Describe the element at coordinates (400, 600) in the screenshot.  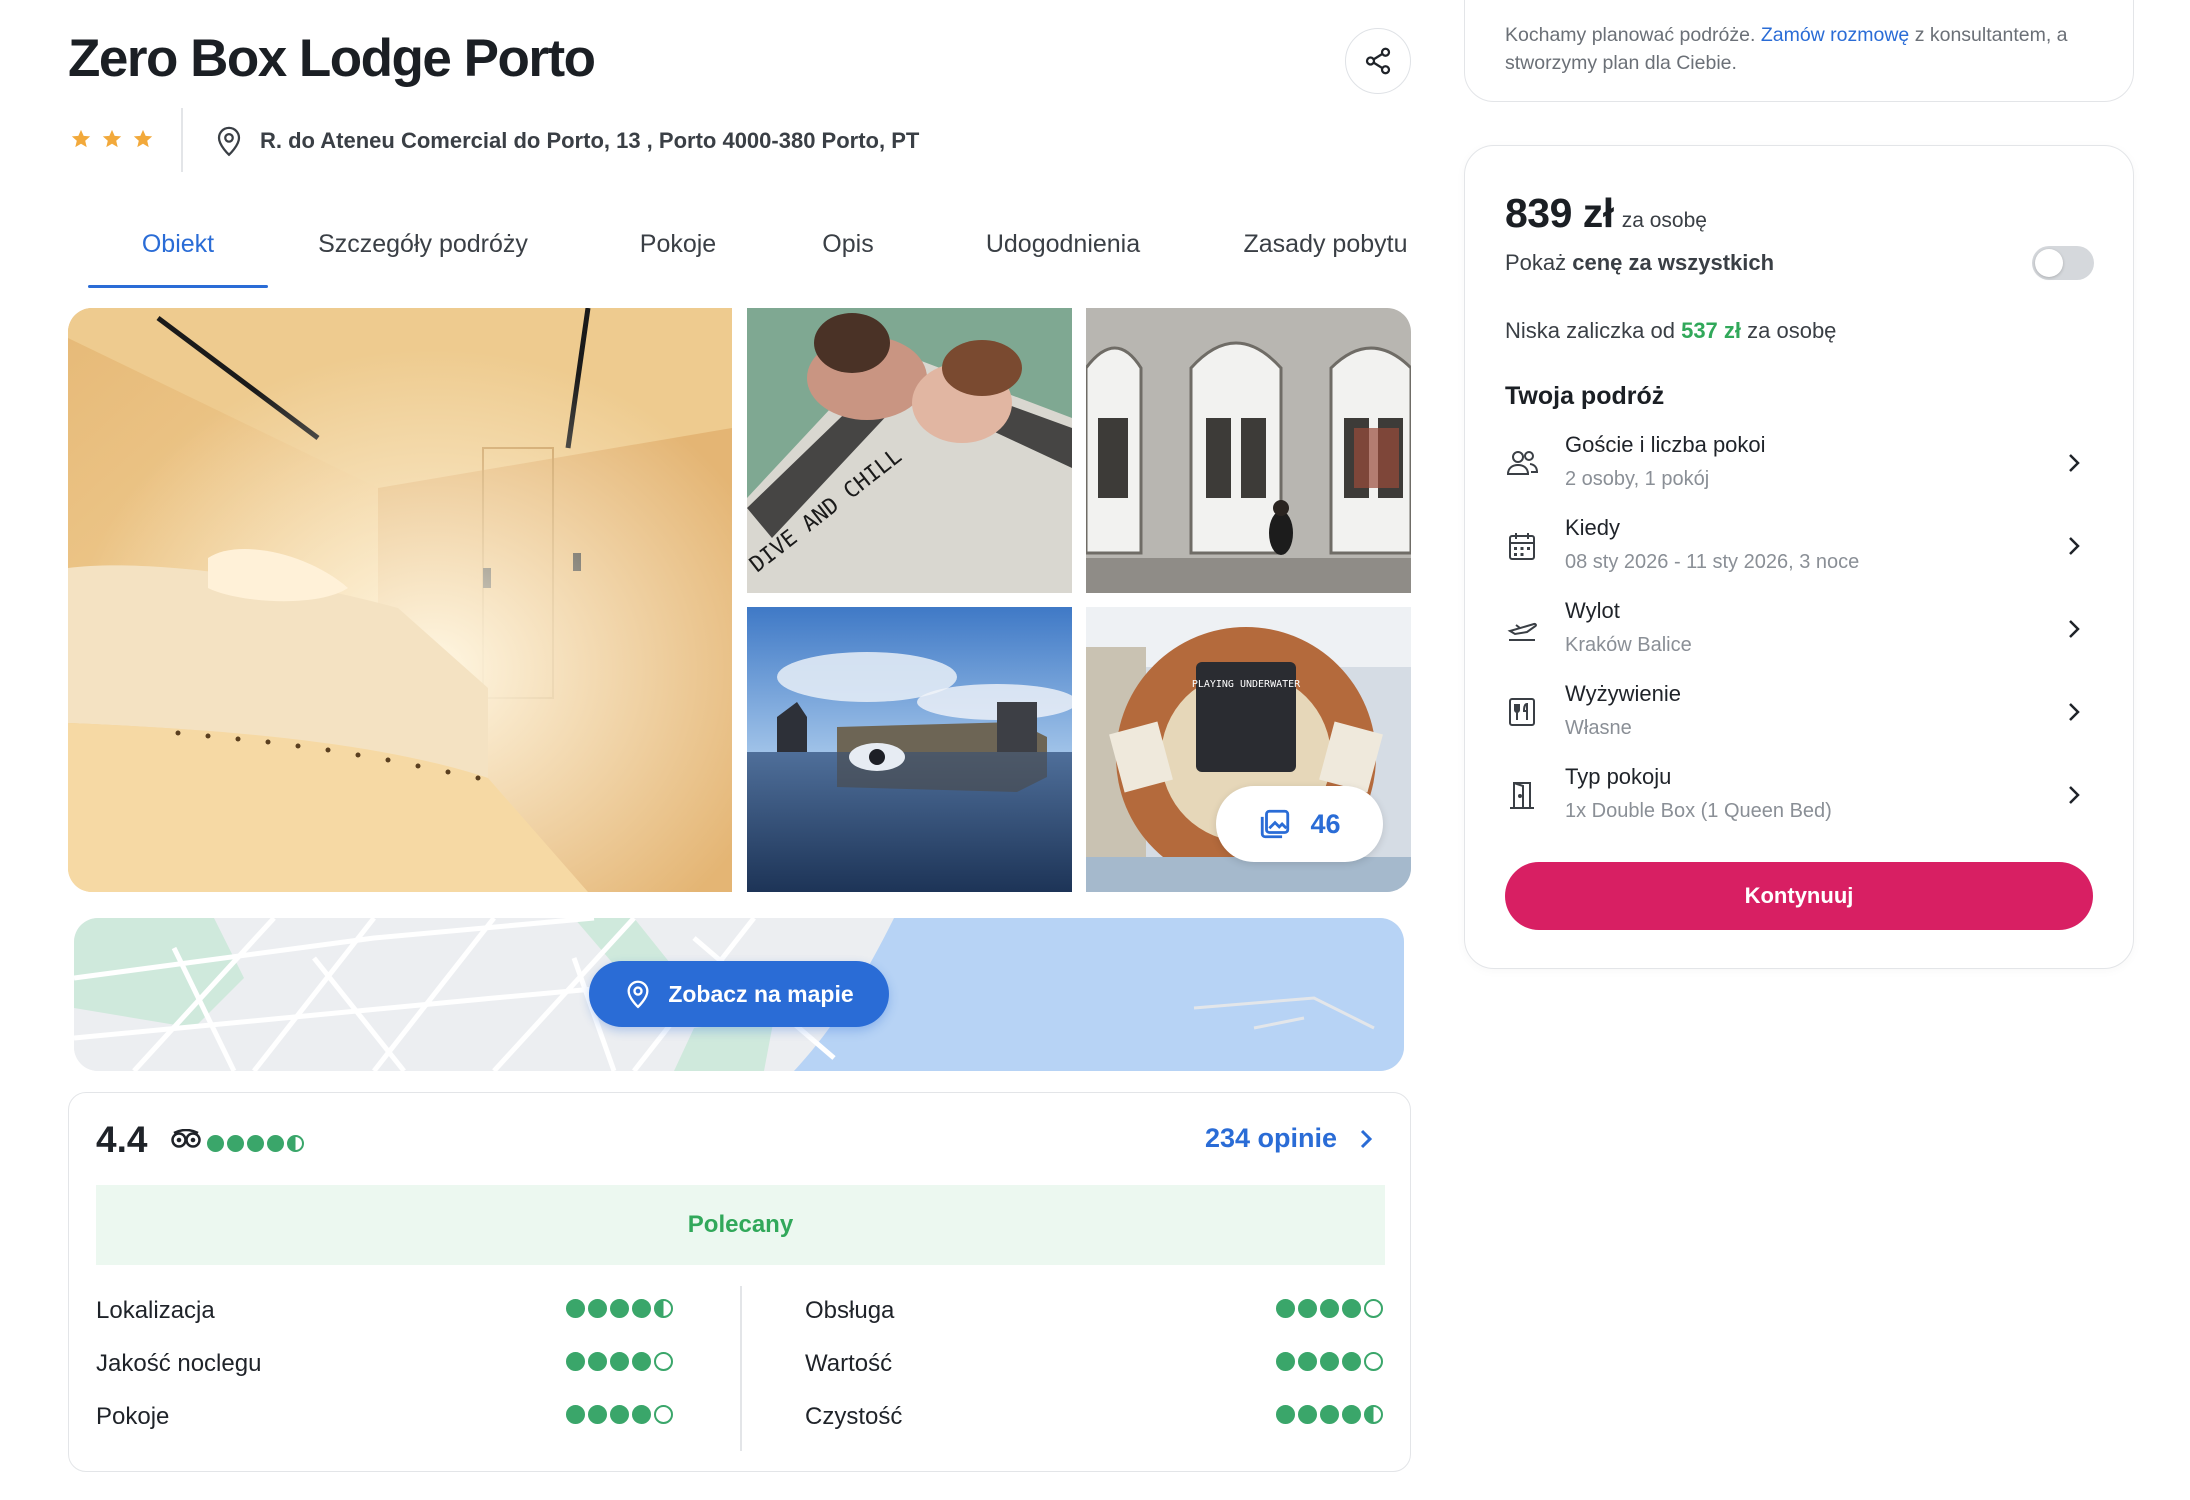
I see `photo-room-main` at that location.